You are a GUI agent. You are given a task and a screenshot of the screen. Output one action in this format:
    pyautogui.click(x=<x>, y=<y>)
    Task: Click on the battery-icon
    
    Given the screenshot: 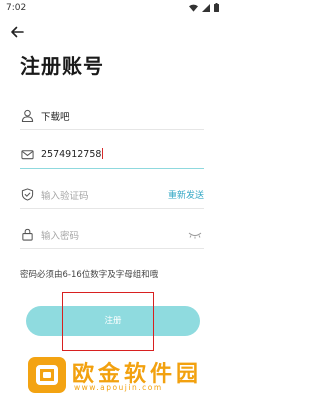 What is the action you would take?
    pyautogui.click(x=216, y=7)
    